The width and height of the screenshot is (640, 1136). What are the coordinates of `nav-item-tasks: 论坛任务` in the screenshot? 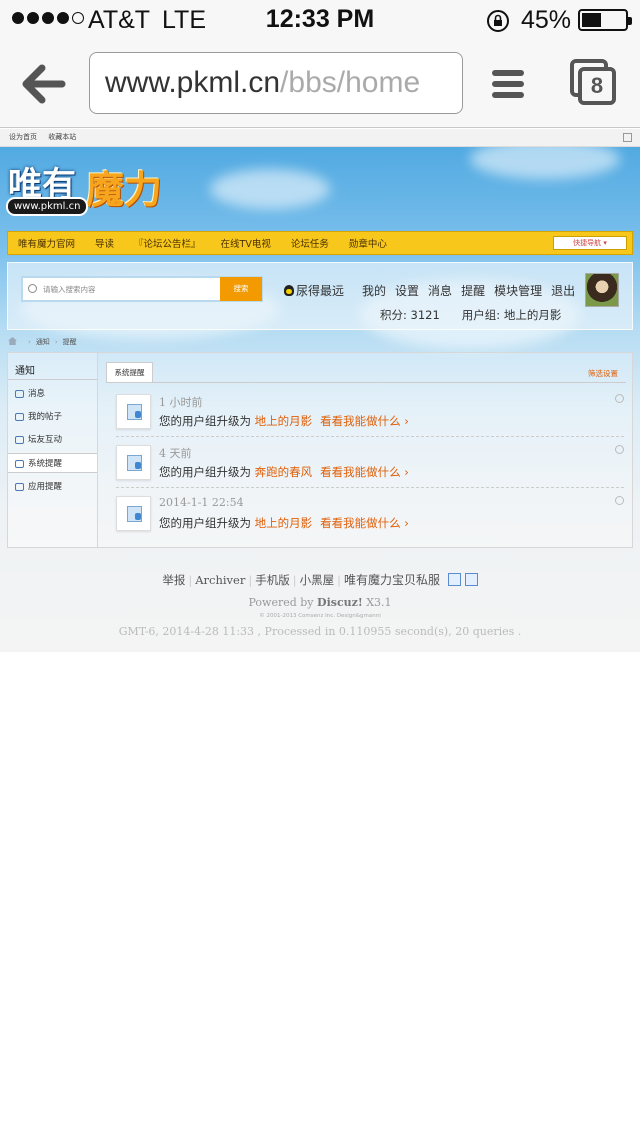 It's located at (310, 243).